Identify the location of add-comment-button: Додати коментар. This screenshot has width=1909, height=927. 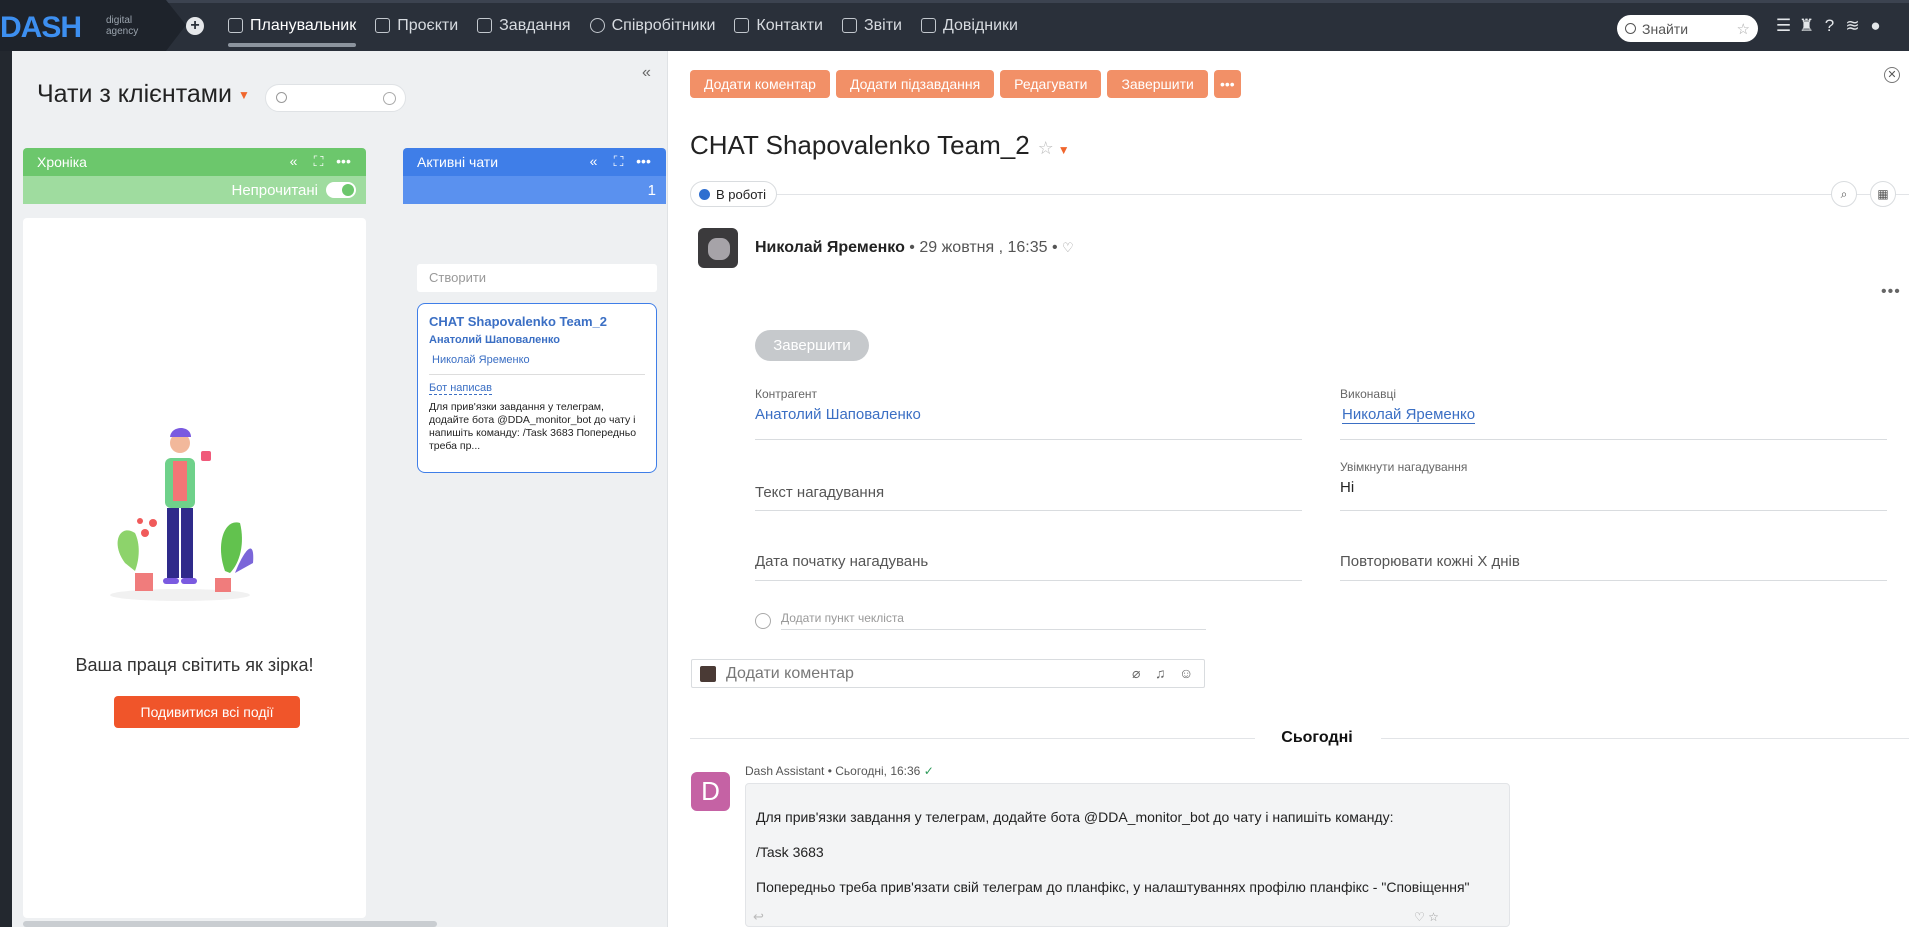
(760, 84).